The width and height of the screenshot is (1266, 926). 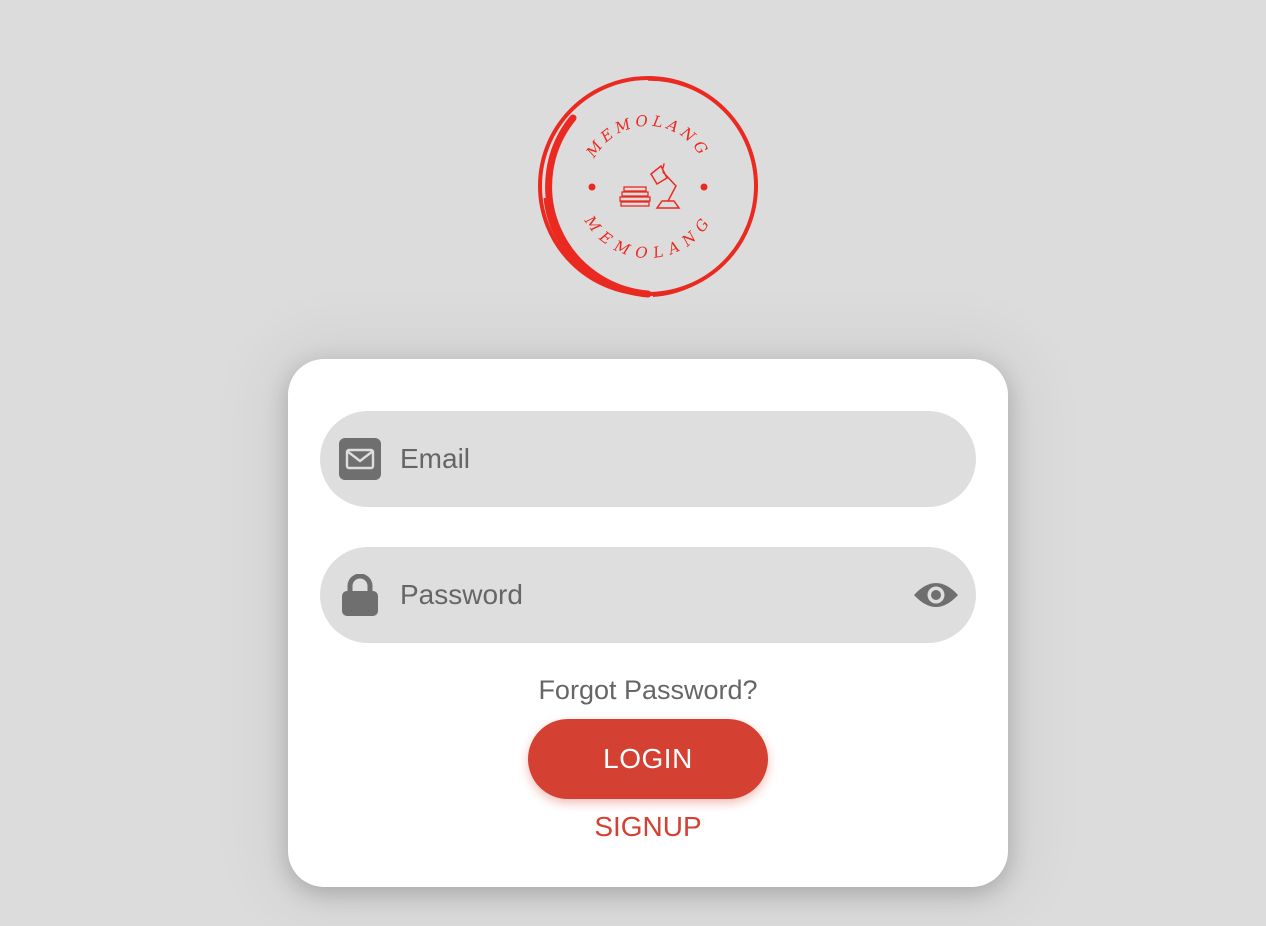 I want to click on envelope-icon, so click(x=360, y=459).